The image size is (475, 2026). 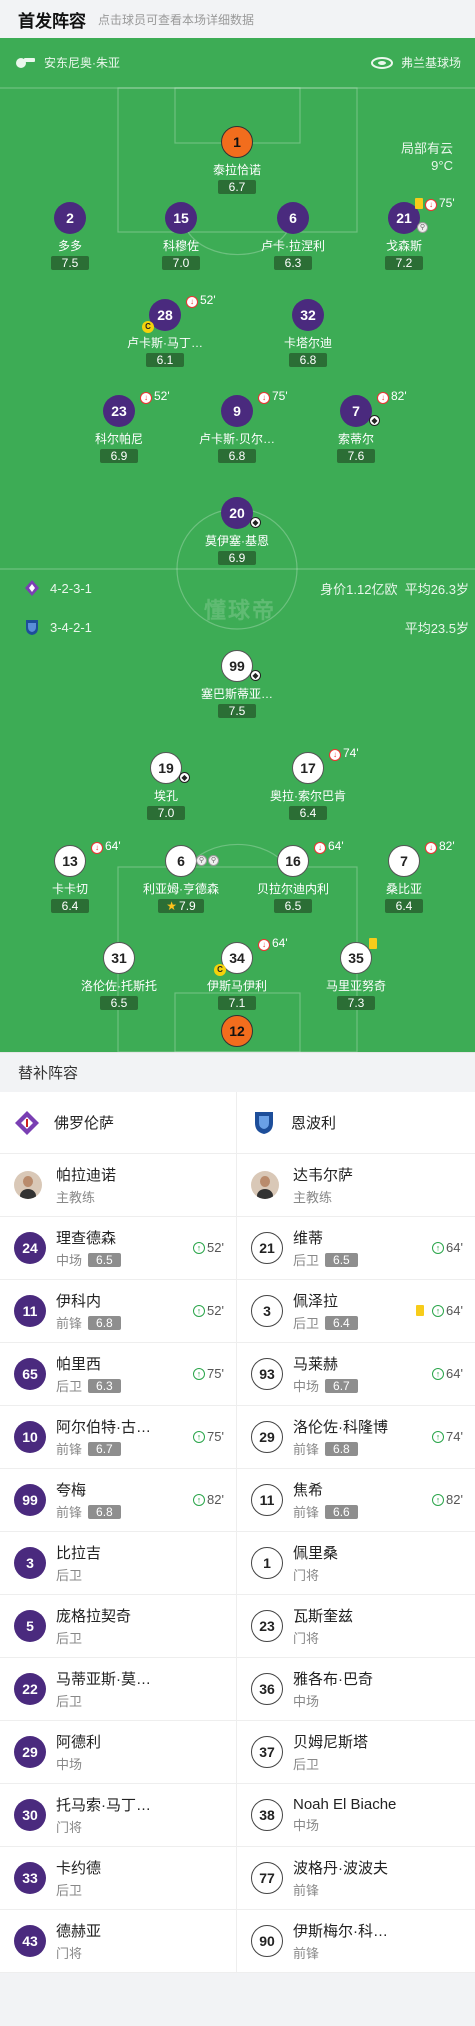 What do you see at coordinates (404, 234) in the screenshot?
I see `home-player-4: 21 戈森斯 7.2 ↓ 75' ⚲` at bounding box center [404, 234].